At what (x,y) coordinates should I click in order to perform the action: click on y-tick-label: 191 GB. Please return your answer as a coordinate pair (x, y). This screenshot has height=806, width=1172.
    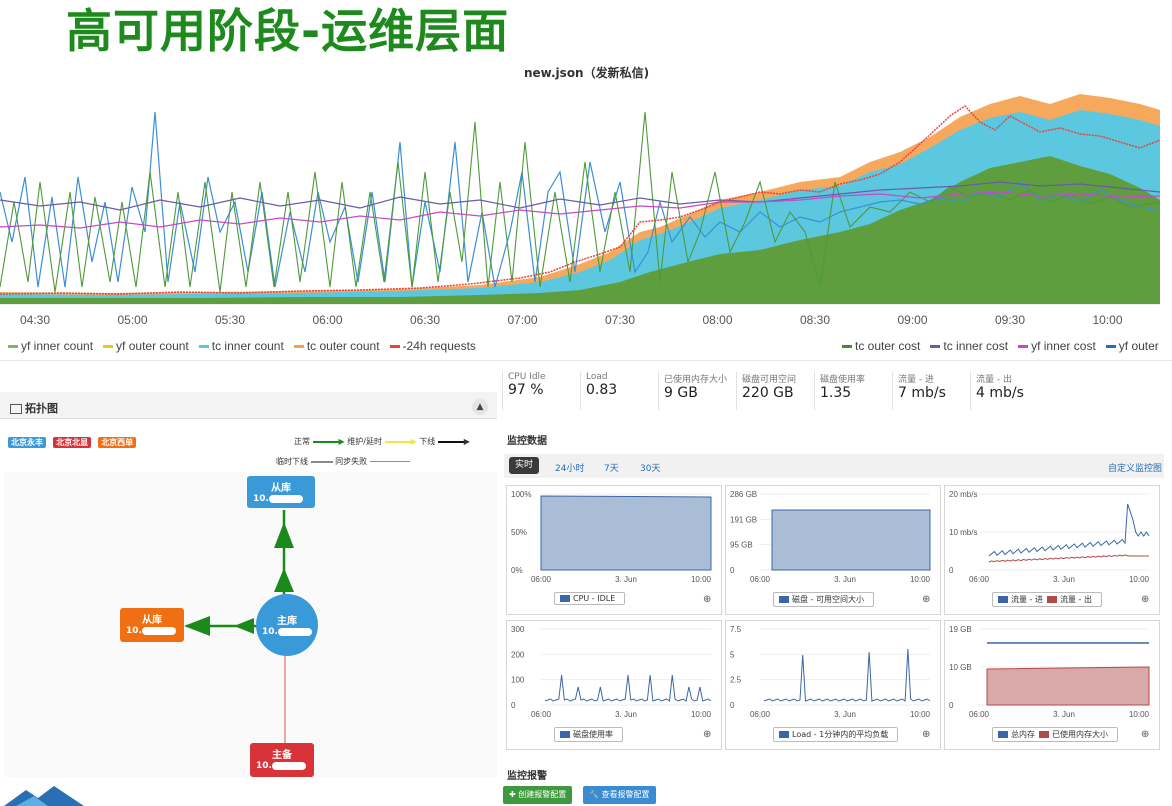
    Looking at the image, I should click on (743, 519).